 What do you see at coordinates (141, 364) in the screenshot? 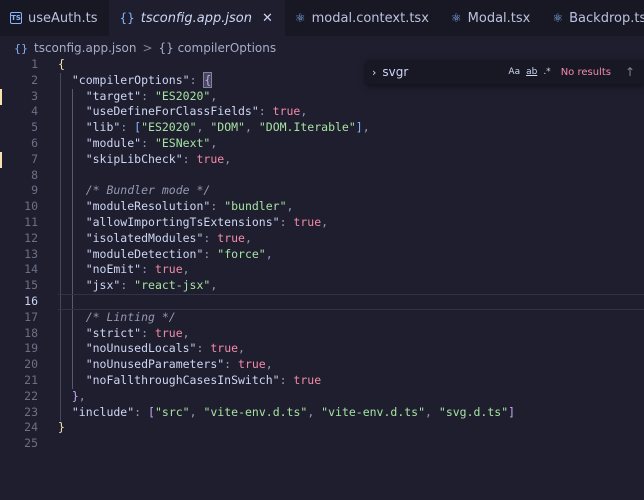
I see `code-token: "noUnusedParameters"` at bounding box center [141, 364].